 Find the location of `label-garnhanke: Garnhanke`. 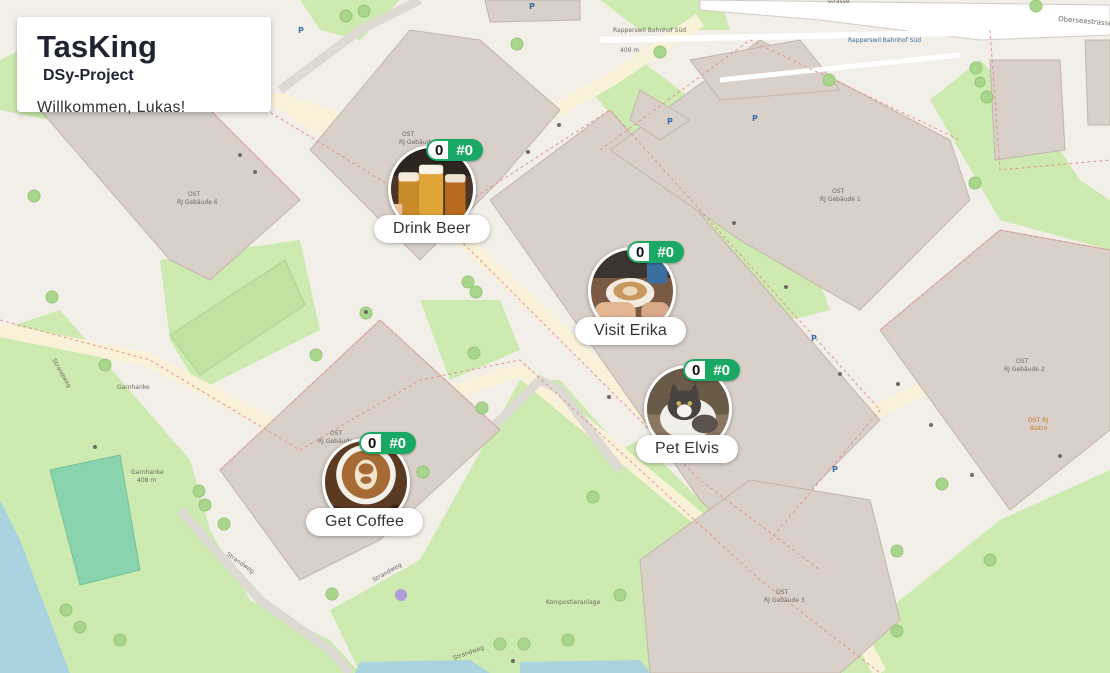

label-garnhanke: Garnhanke is located at coordinates (133, 387).